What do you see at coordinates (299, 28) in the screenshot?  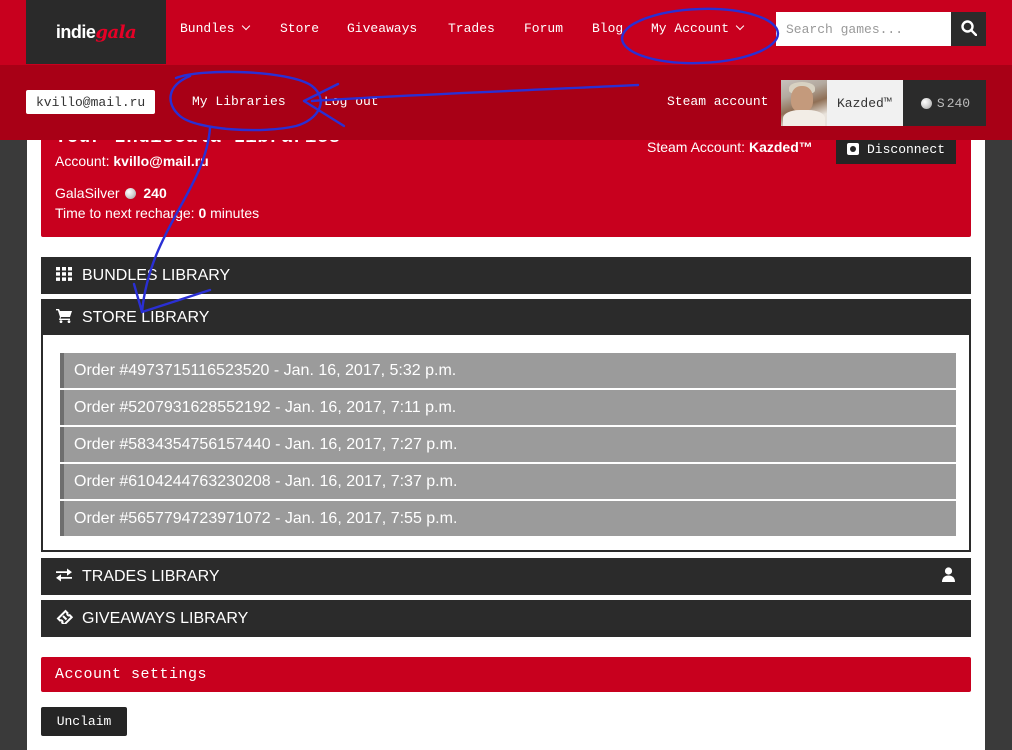 I see `nav-store: Store` at bounding box center [299, 28].